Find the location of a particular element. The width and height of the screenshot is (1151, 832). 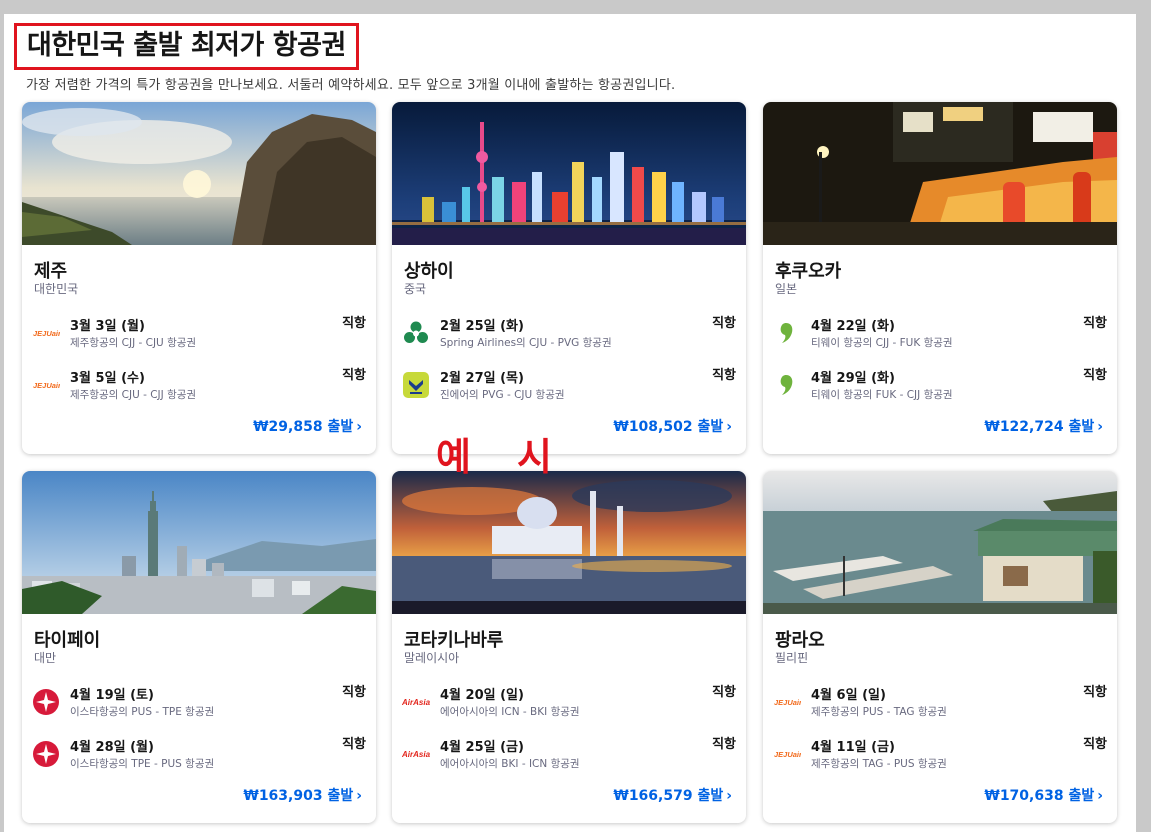

flight-route: 진에어의 PVG - CJU 항공권 is located at coordinates (502, 395).